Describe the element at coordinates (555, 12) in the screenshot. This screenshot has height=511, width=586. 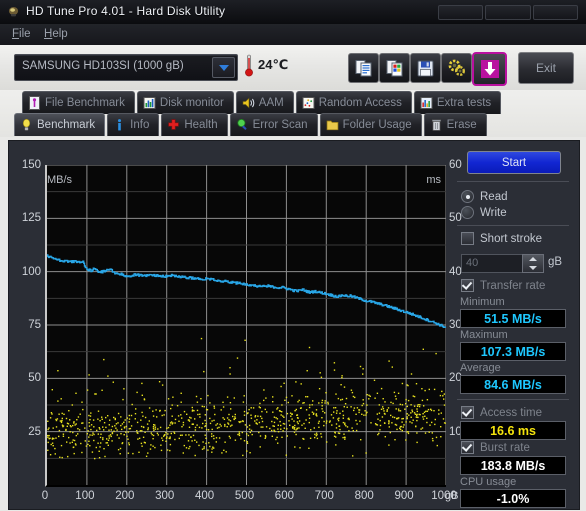
I see `close-button` at that location.